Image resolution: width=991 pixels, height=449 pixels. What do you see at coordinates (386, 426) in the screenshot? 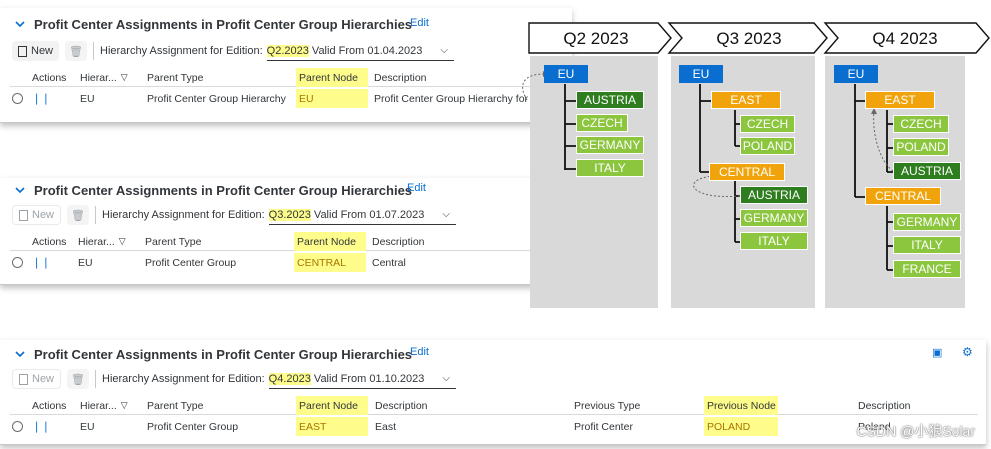
I see `cell-description: East` at bounding box center [386, 426].